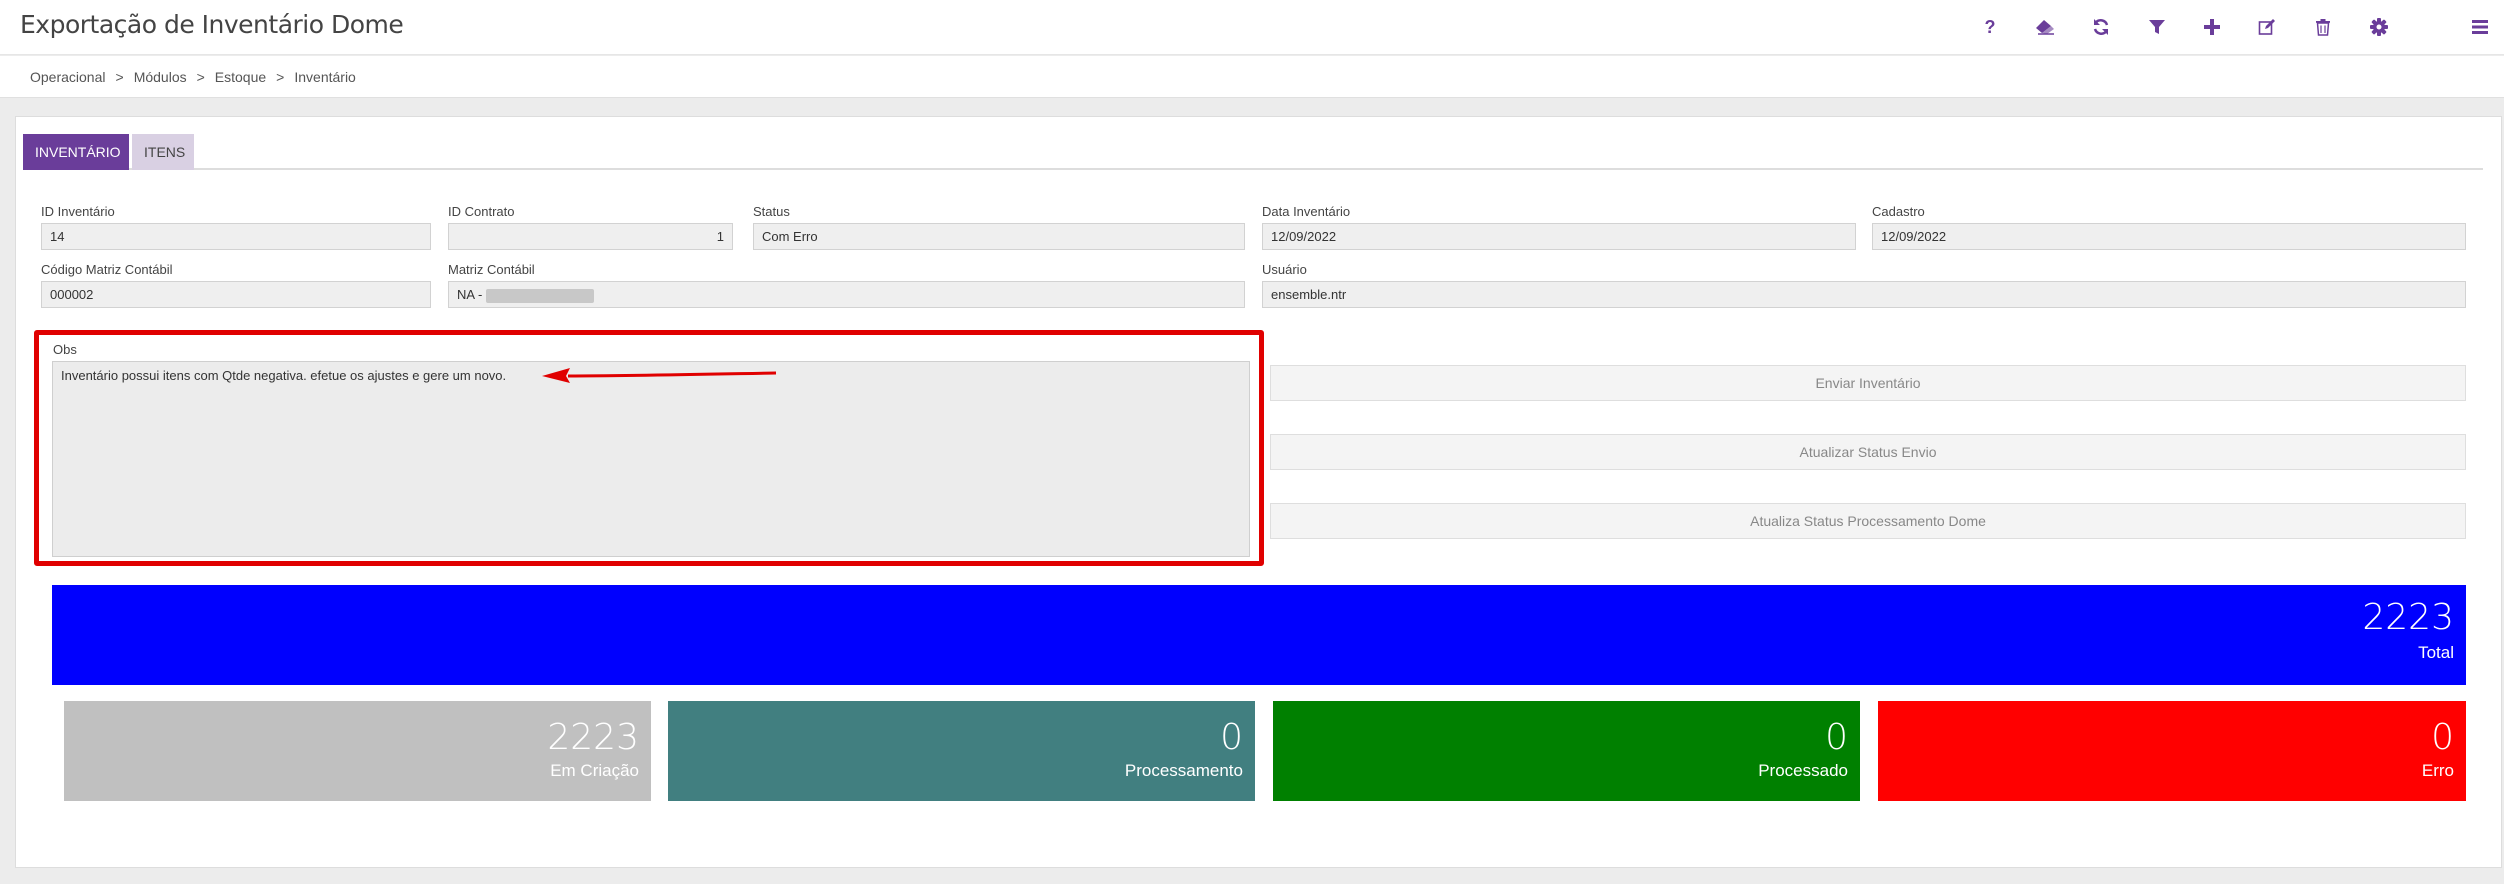 Image resolution: width=2504 pixels, height=884 pixels. What do you see at coordinates (107, 269) in the screenshot?
I see `codigo-matriz-label: Código Matriz Contábil` at bounding box center [107, 269].